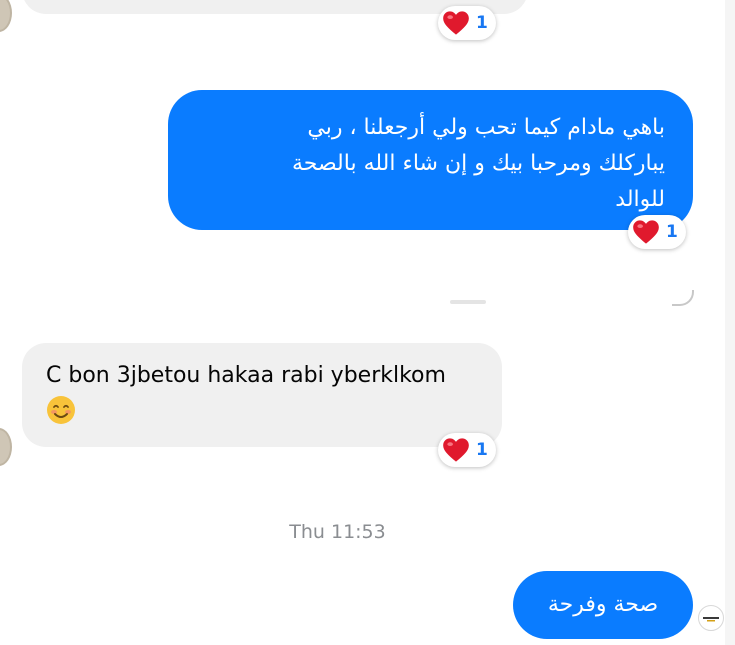 This screenshot has height=645, width=735. Describe the element at coordinates (730, 322) in the screenshot. I see `scrollbar` at that location.